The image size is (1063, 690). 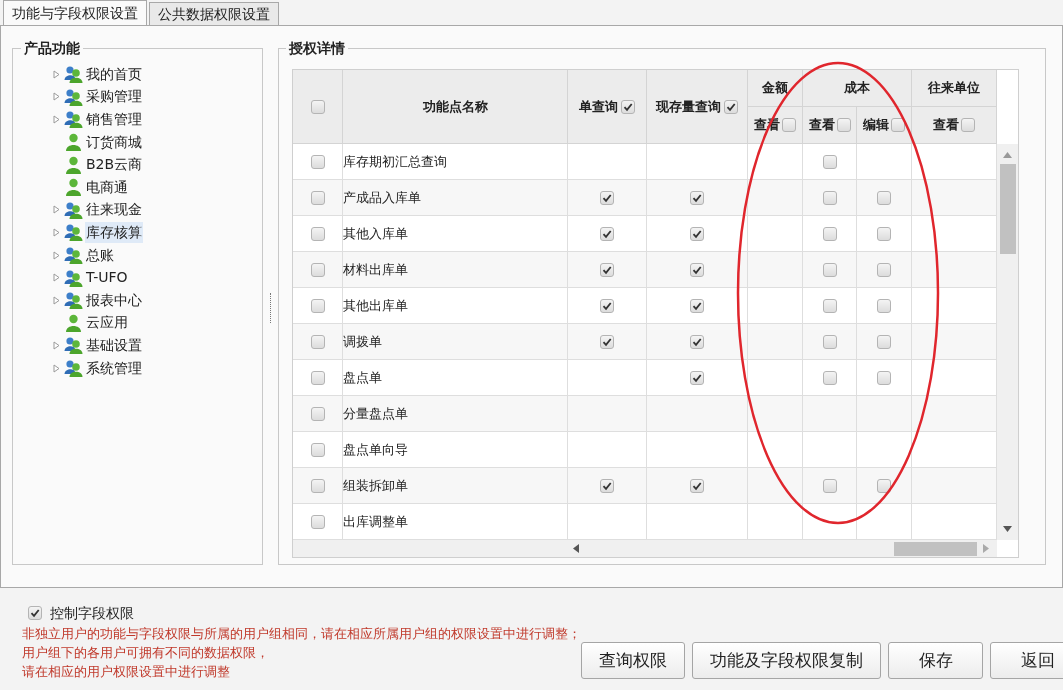 What do you see at coordinates (633, 660) in the screenshot?
I see `action-button: 查询权限` at bounding box center [633, 660].